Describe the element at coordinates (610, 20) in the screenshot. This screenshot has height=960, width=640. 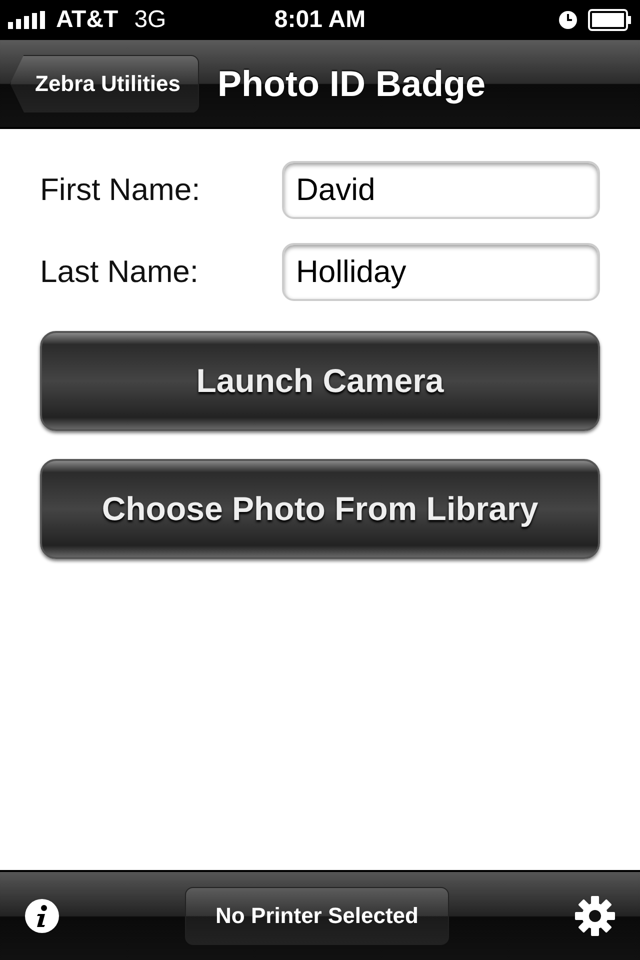
I see `battery-icon` at that location.